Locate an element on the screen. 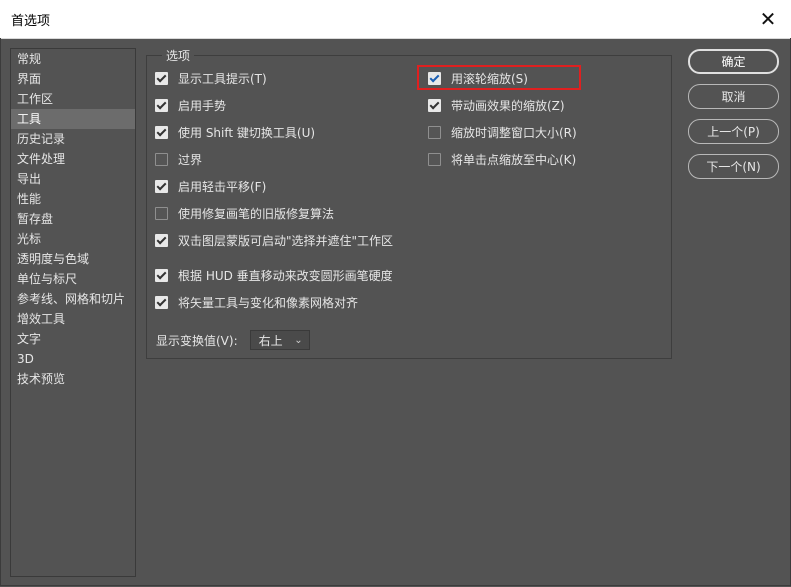 Image resolution: width=791 pixels, height=587 pixels. option-animated-zoom: 带动画效果的缩放(Z) is located at coordinates (496, 105).